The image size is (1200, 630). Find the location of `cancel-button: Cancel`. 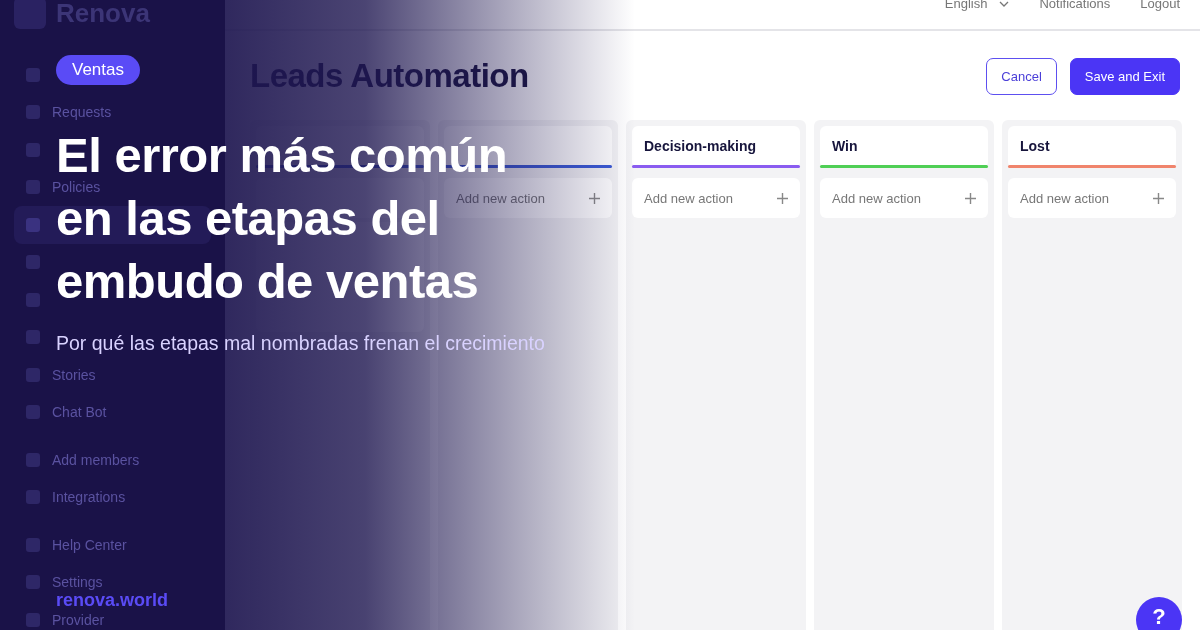

cancel-button: Cancel is located at coordinates (1021, 76).